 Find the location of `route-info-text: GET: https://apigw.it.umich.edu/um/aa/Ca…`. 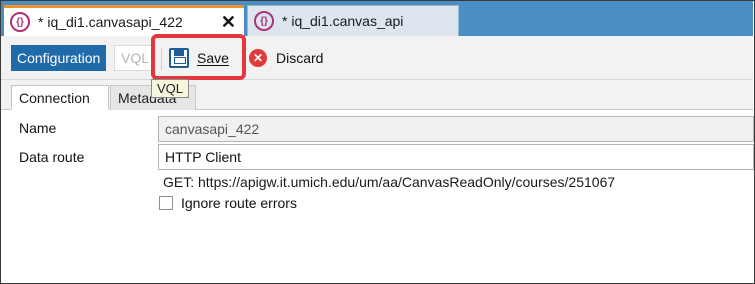

route-info-text: GET: https://apigw.it.umich.edu/um/aa/Ca… is located at coordinates (389, 182).